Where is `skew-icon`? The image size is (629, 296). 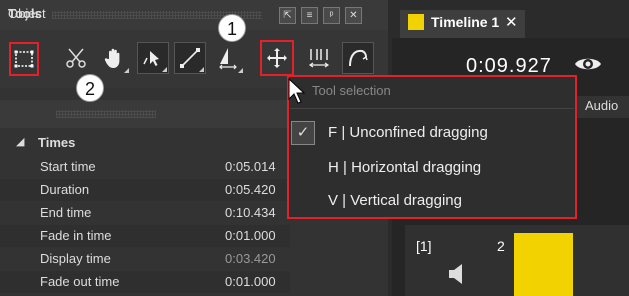
skew-icon is located at coordinates (228, 59).